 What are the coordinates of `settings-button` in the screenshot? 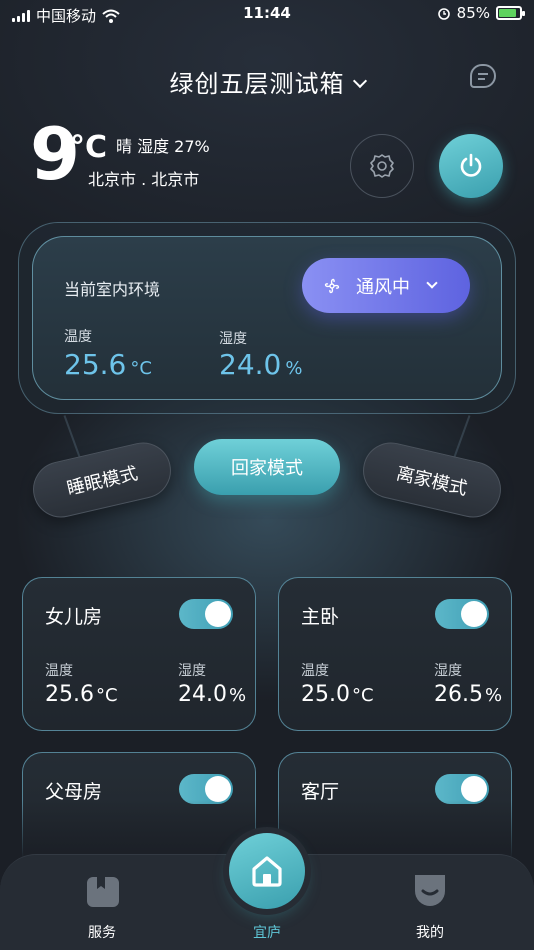 It's located at (382, 166).